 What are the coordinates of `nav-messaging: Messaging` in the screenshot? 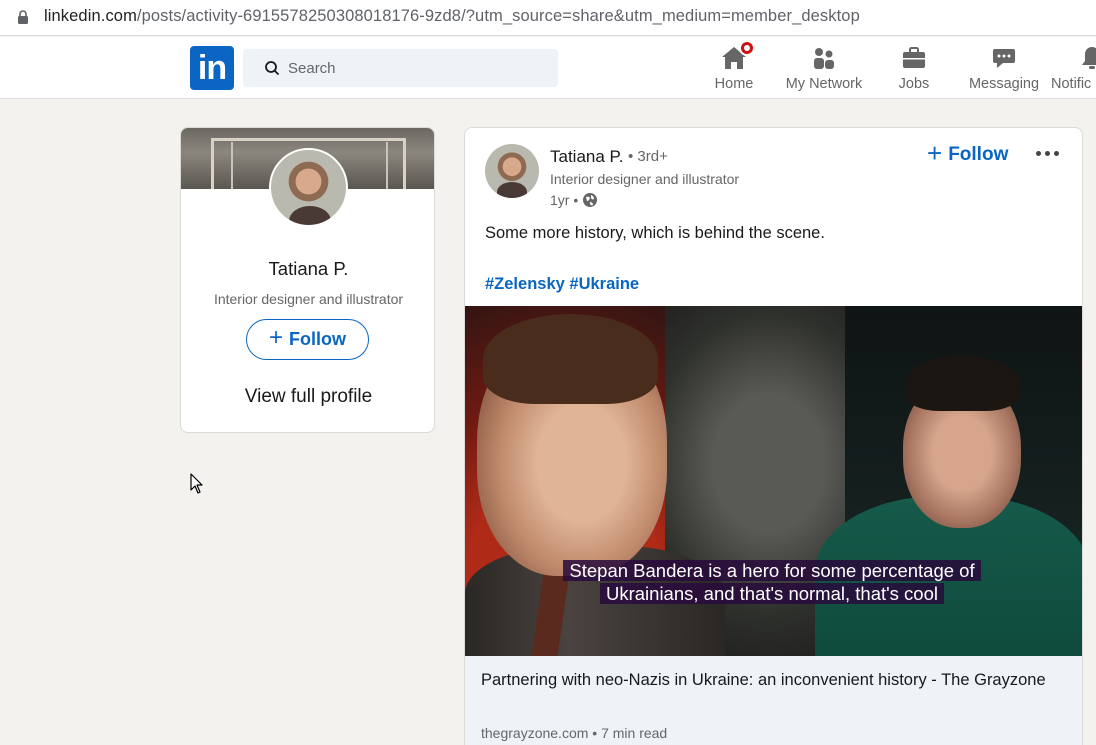 It's located at (1004, 69).